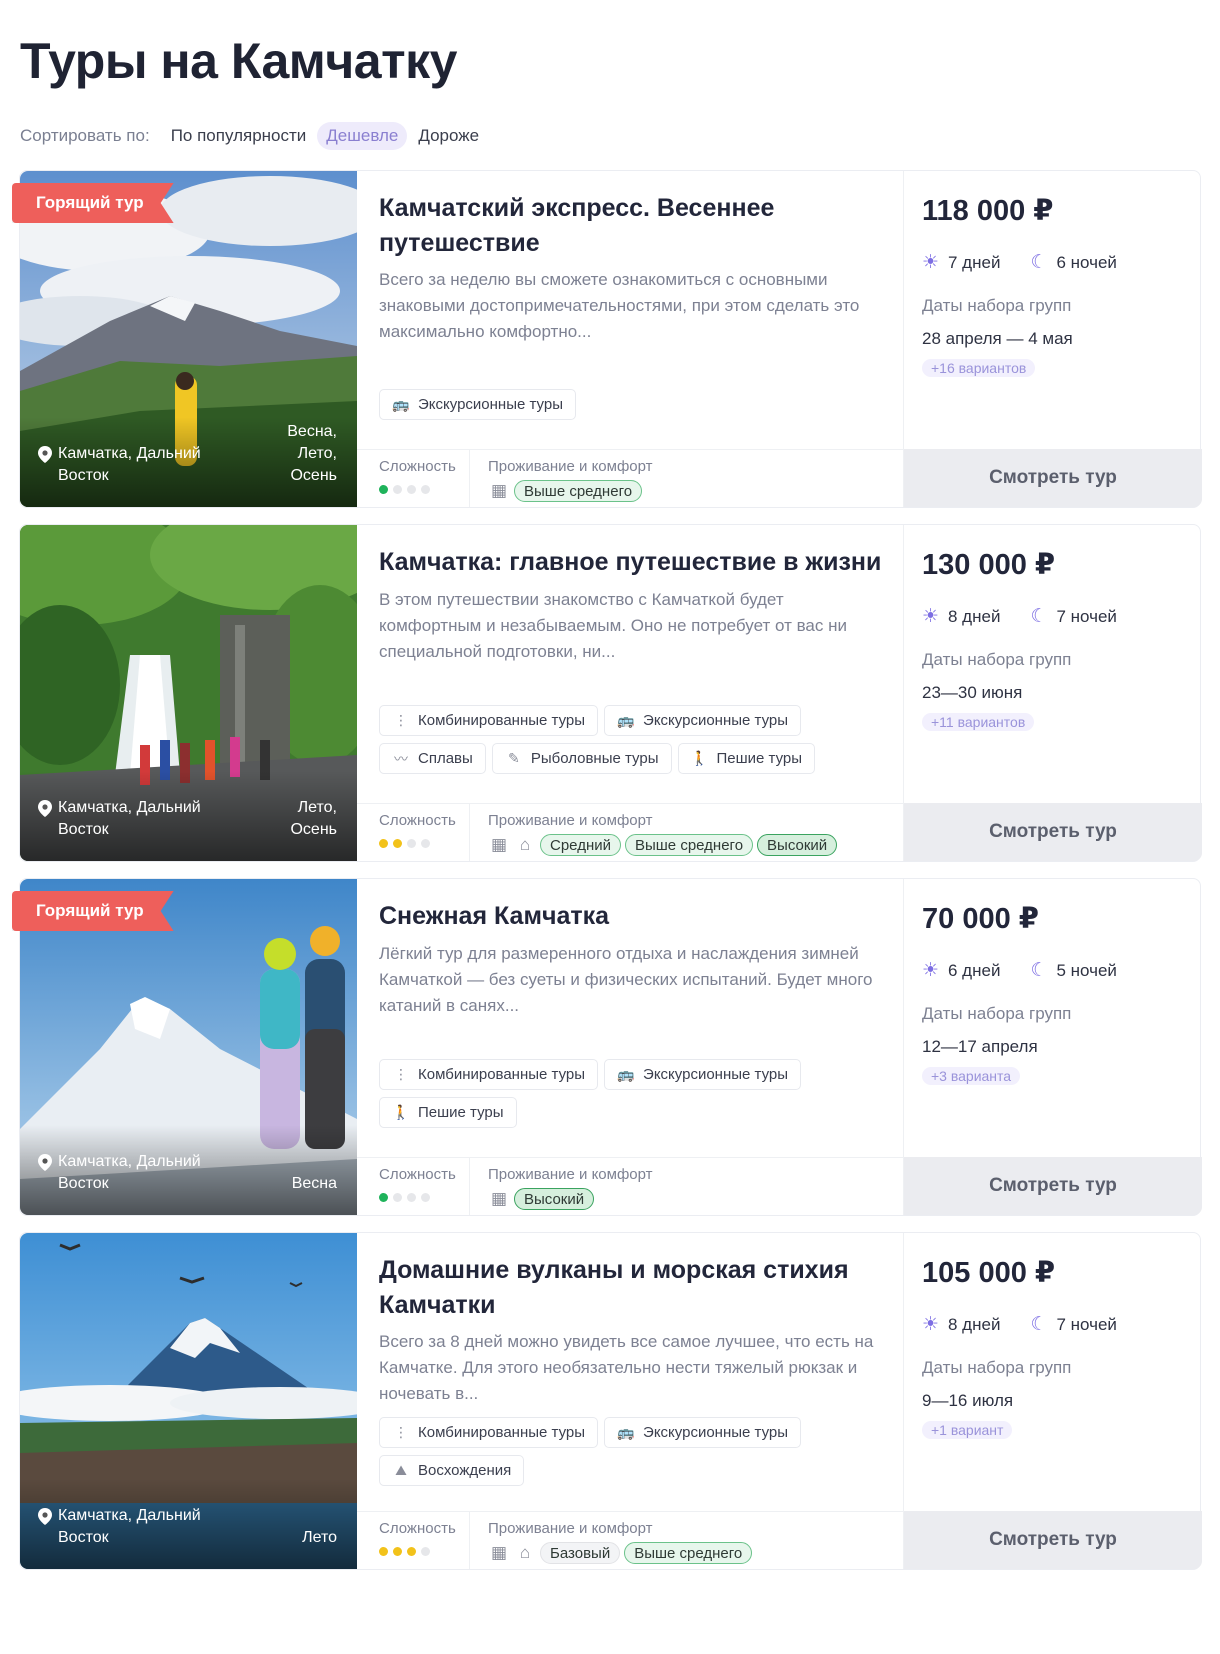 This screenshot has height=1654, width=1220. I want to click on tag-rafting: 〰 Сплавы, so click(432, 758).